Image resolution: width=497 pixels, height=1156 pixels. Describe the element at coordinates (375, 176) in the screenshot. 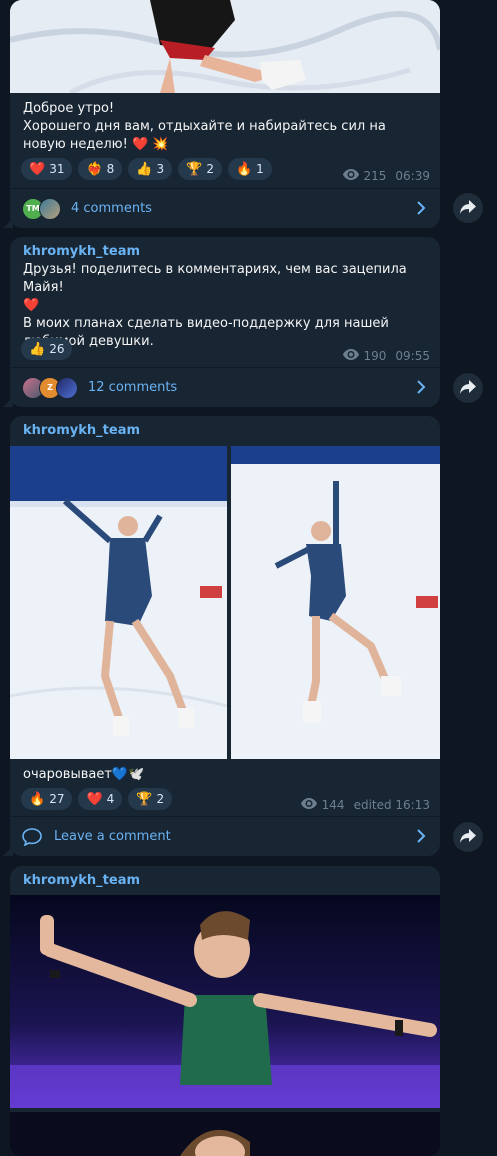

I see `view-count: 215` at that location.